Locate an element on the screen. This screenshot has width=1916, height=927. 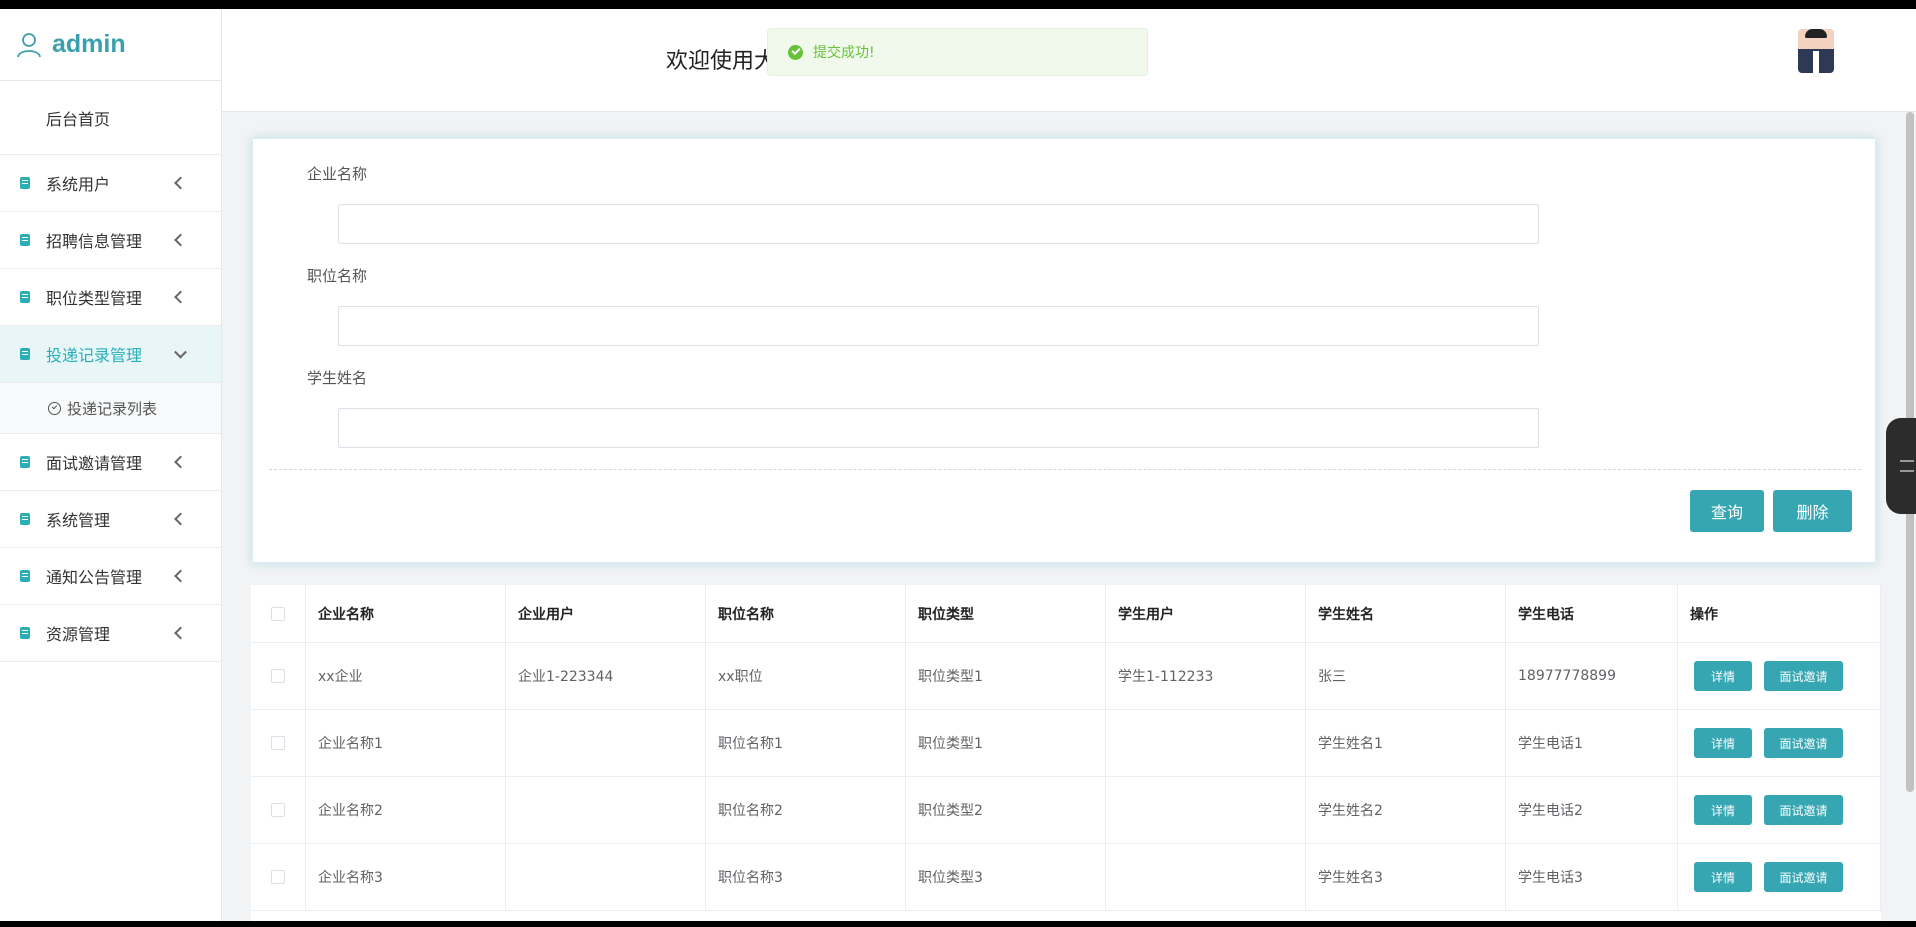
table-row: 企业名称3 职位名称3 职位类型3 学生姓名3 学生电话3 详情 面试邀请 is located at coordinates (1066, 877).